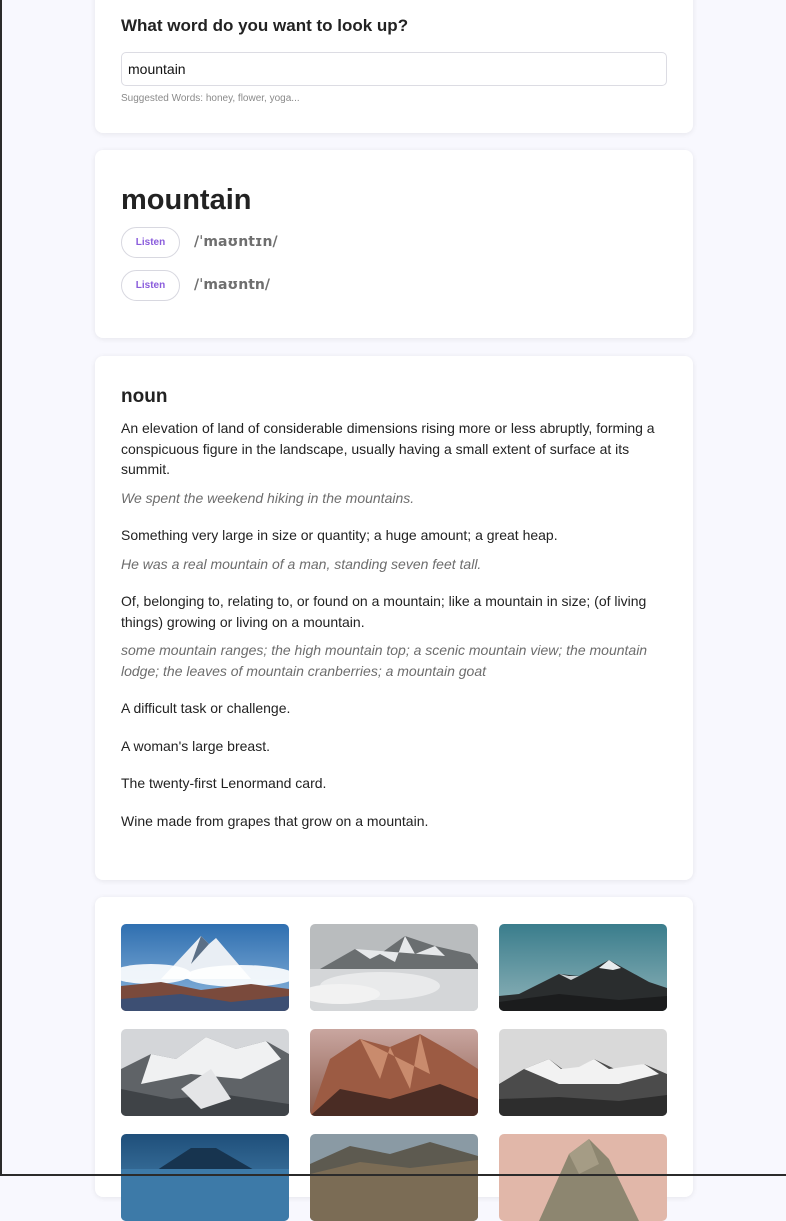 This screenshot has width=786, height=1221. I want to click on pronunciation-row: Listen /ˈmaʊntɪn/, so click(394, 242).